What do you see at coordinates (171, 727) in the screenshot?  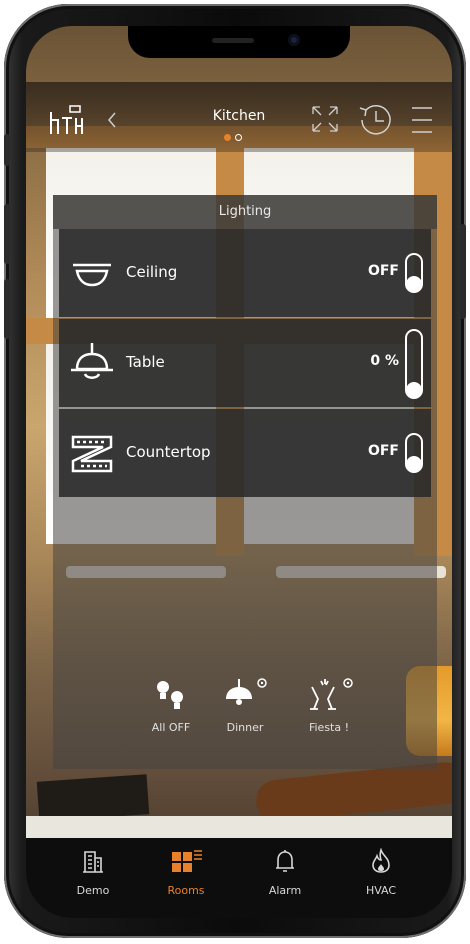 I see `scene-label: All OFF` at bounding box center [171, 727].